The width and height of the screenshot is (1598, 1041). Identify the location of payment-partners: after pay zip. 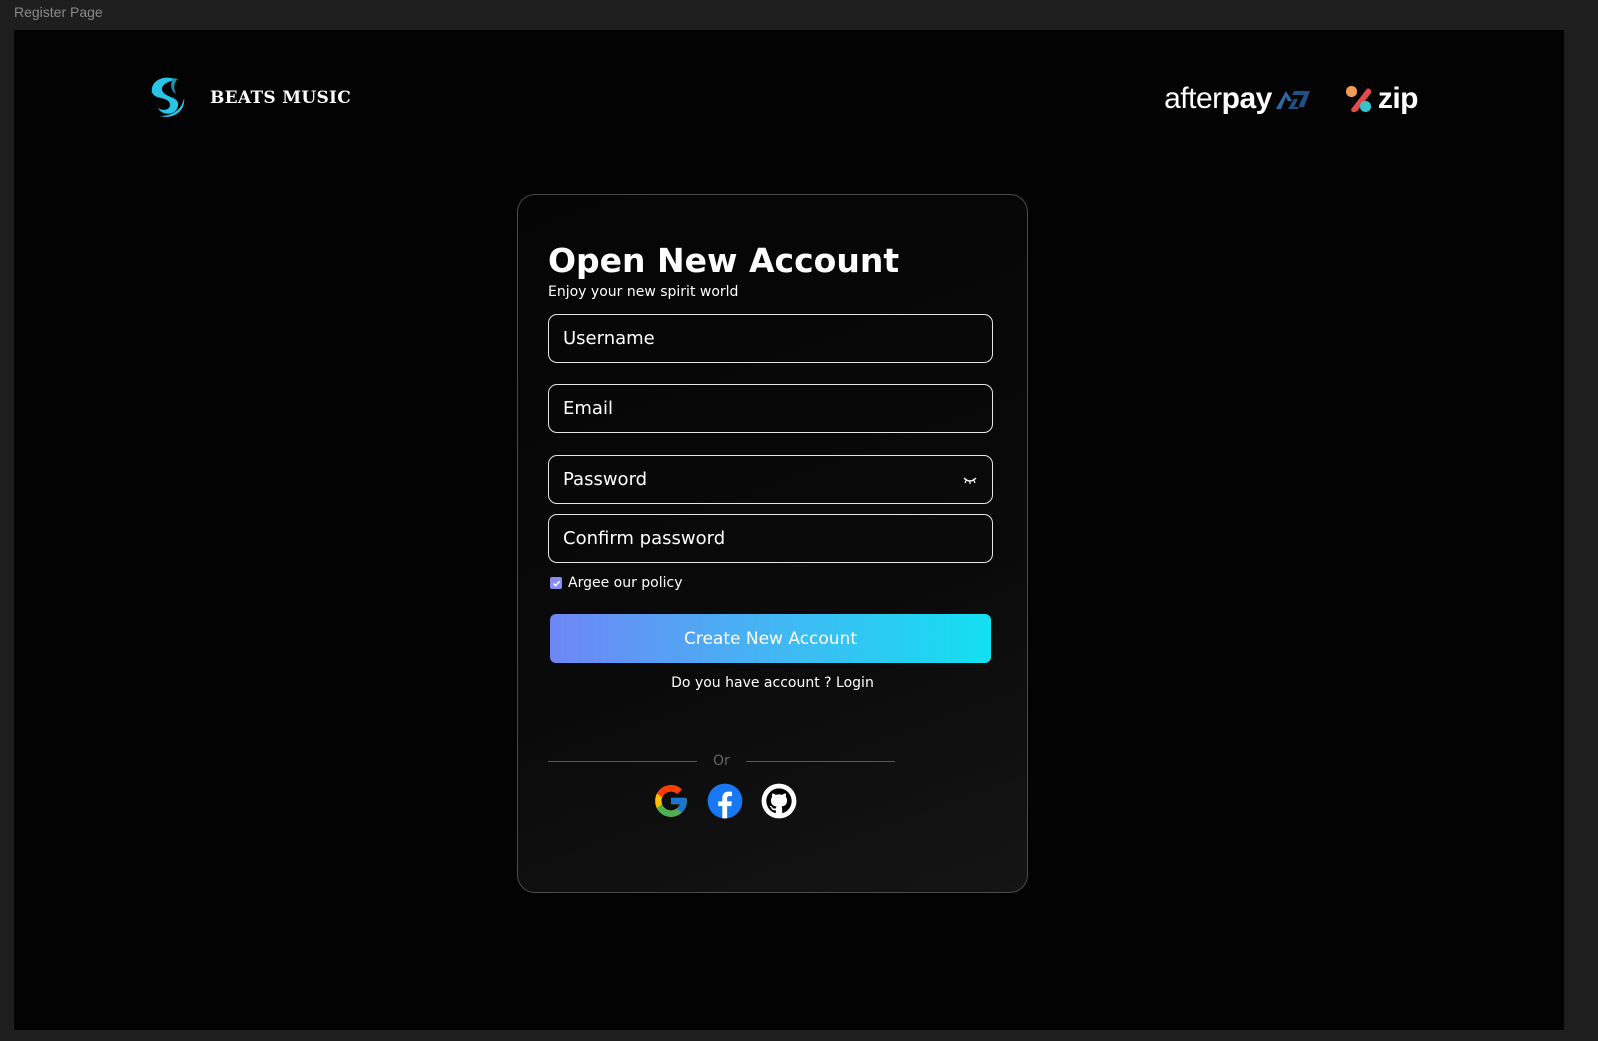
(1291, 99).